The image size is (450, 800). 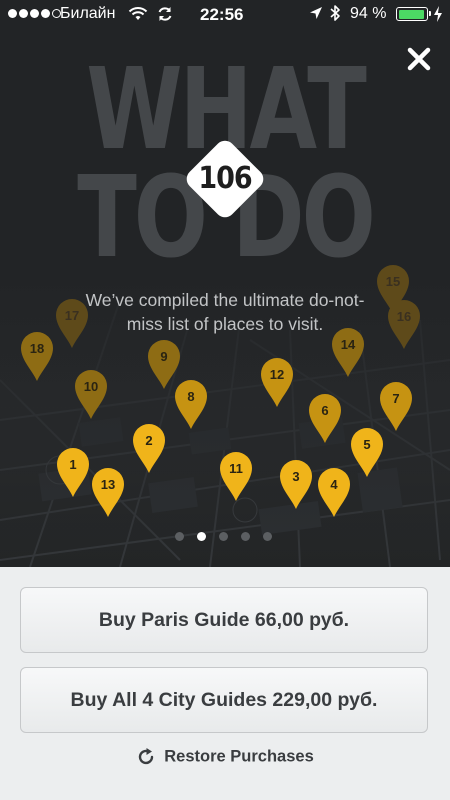 I want to click on map-pin-3: 3, so click(x=296, y=484).